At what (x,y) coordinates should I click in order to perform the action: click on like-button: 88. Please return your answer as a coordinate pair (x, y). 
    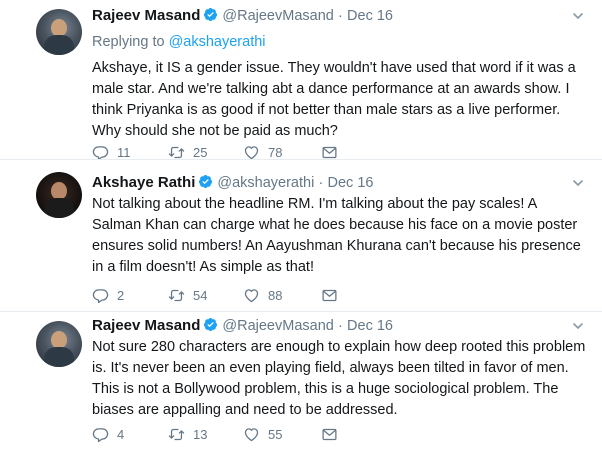
    Looking at the image, I should click on (282, 295).